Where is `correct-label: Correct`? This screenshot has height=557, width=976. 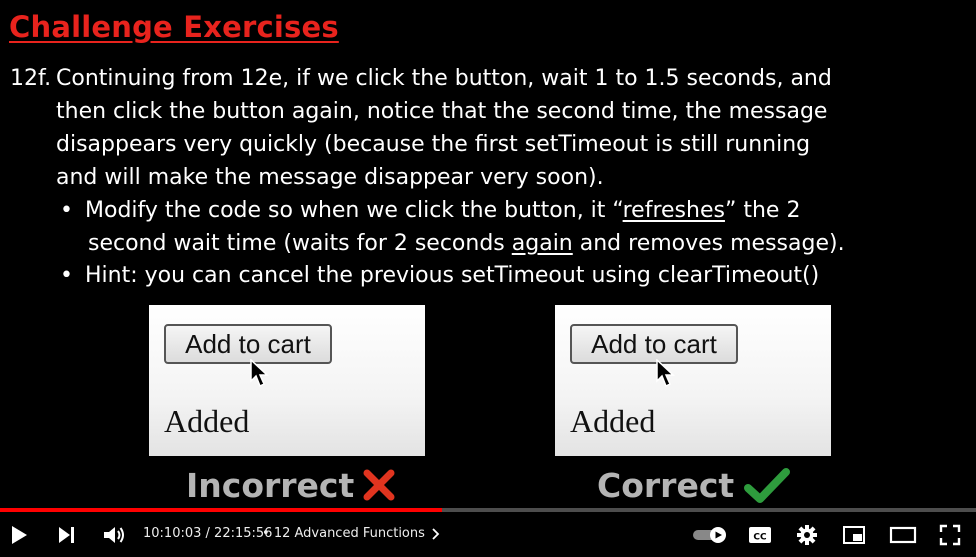
correct-label: Correct is located at coordinates (666, 485).